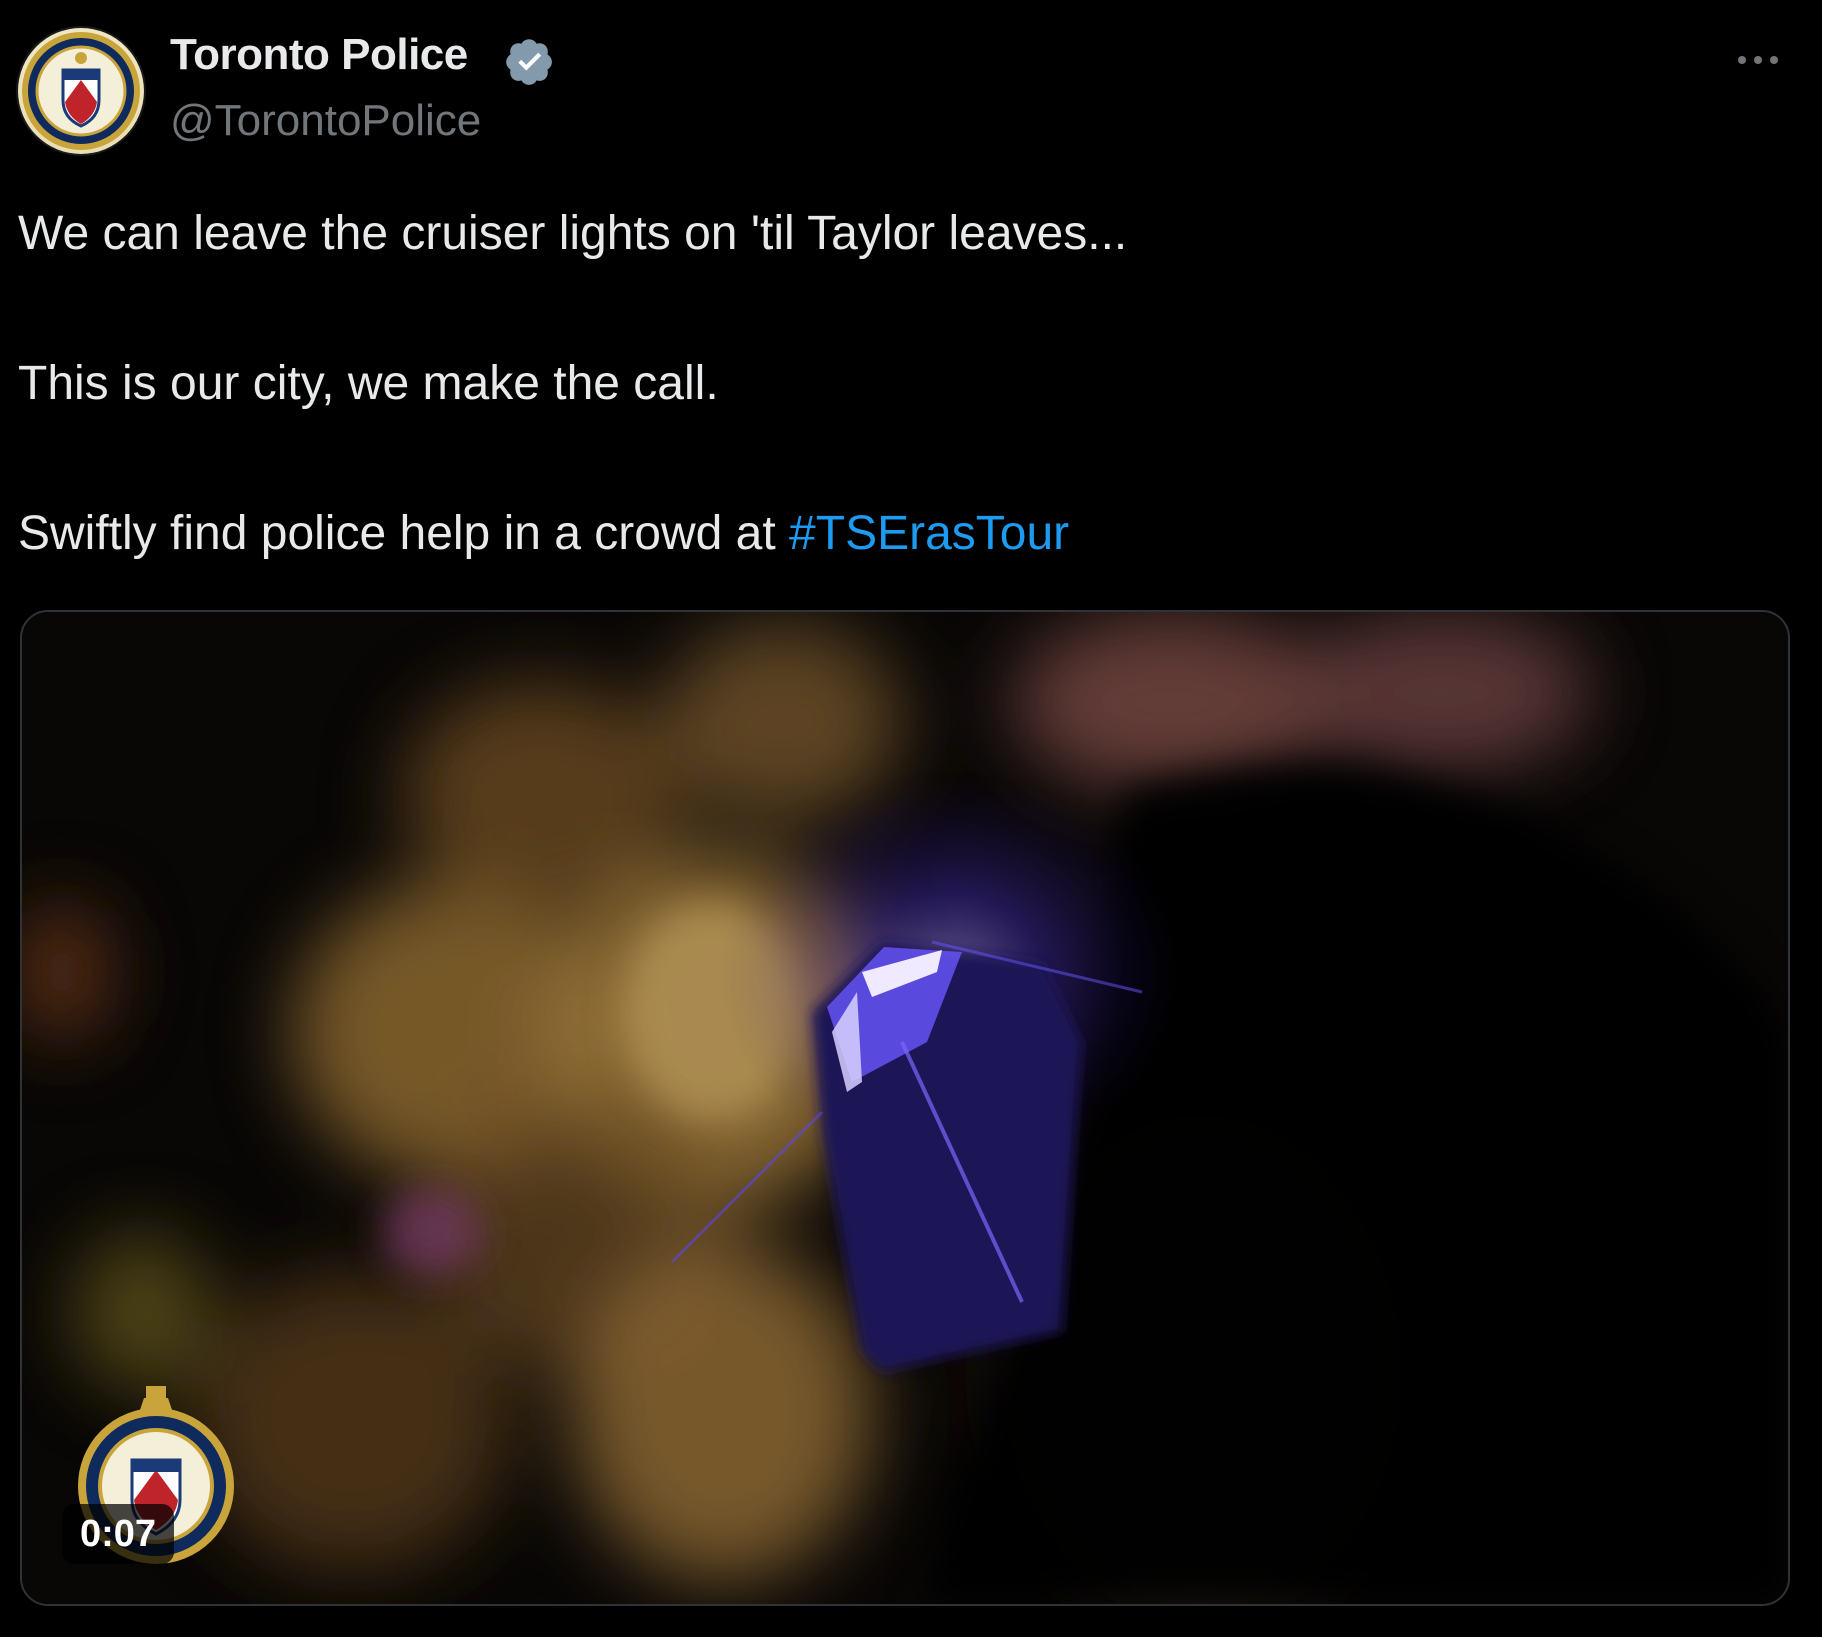 This screenshot has width=1822, height=1637. Describe the element at coordinates (404, 533) in the screenshot. I see `tweet-line-3-text: Swiftly find police help in a crowd at` at that location.